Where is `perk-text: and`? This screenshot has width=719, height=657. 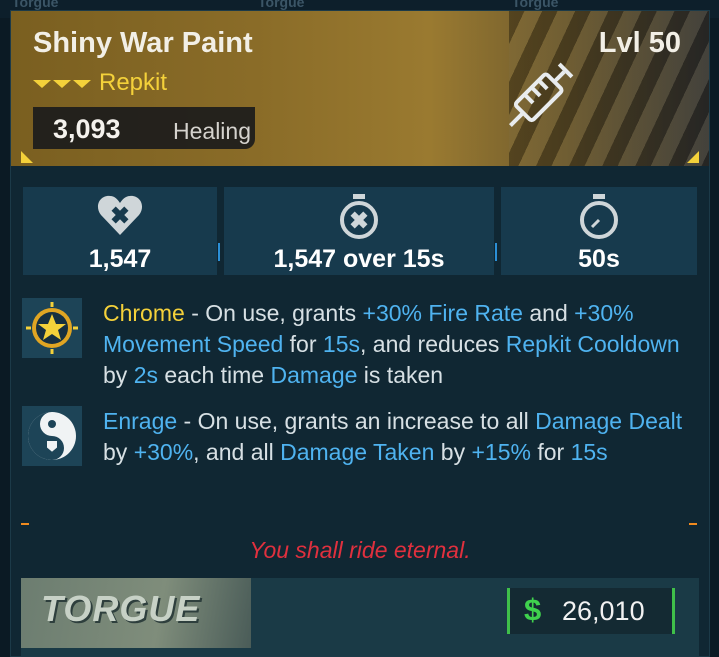 perk-text: and is located at coordinates (548, 313).